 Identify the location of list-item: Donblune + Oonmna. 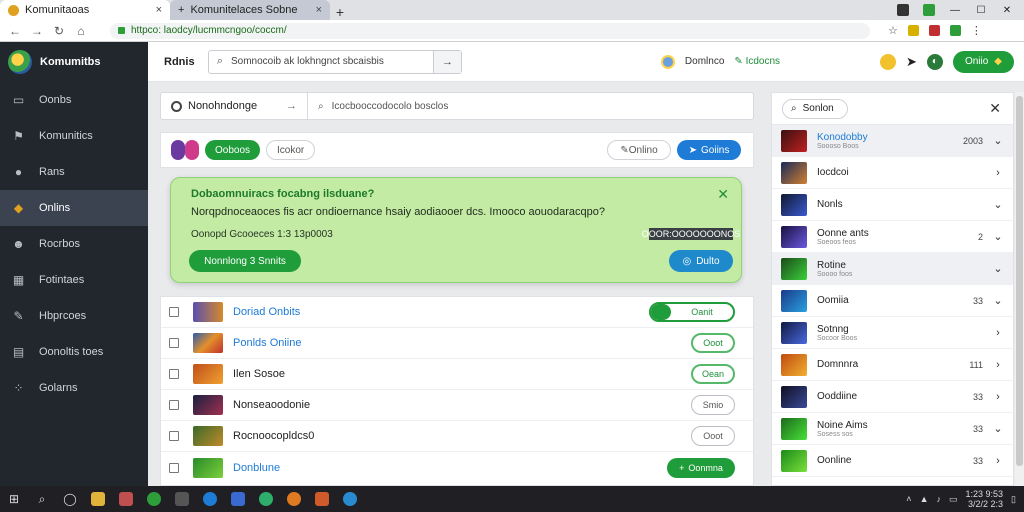
(457, 467).